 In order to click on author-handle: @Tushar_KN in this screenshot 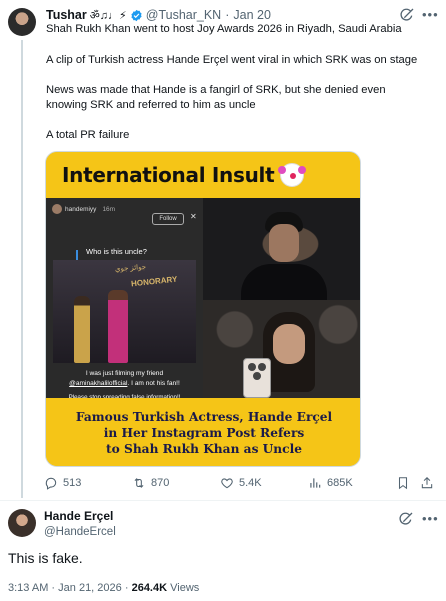, I will do `click(183, 15)`.